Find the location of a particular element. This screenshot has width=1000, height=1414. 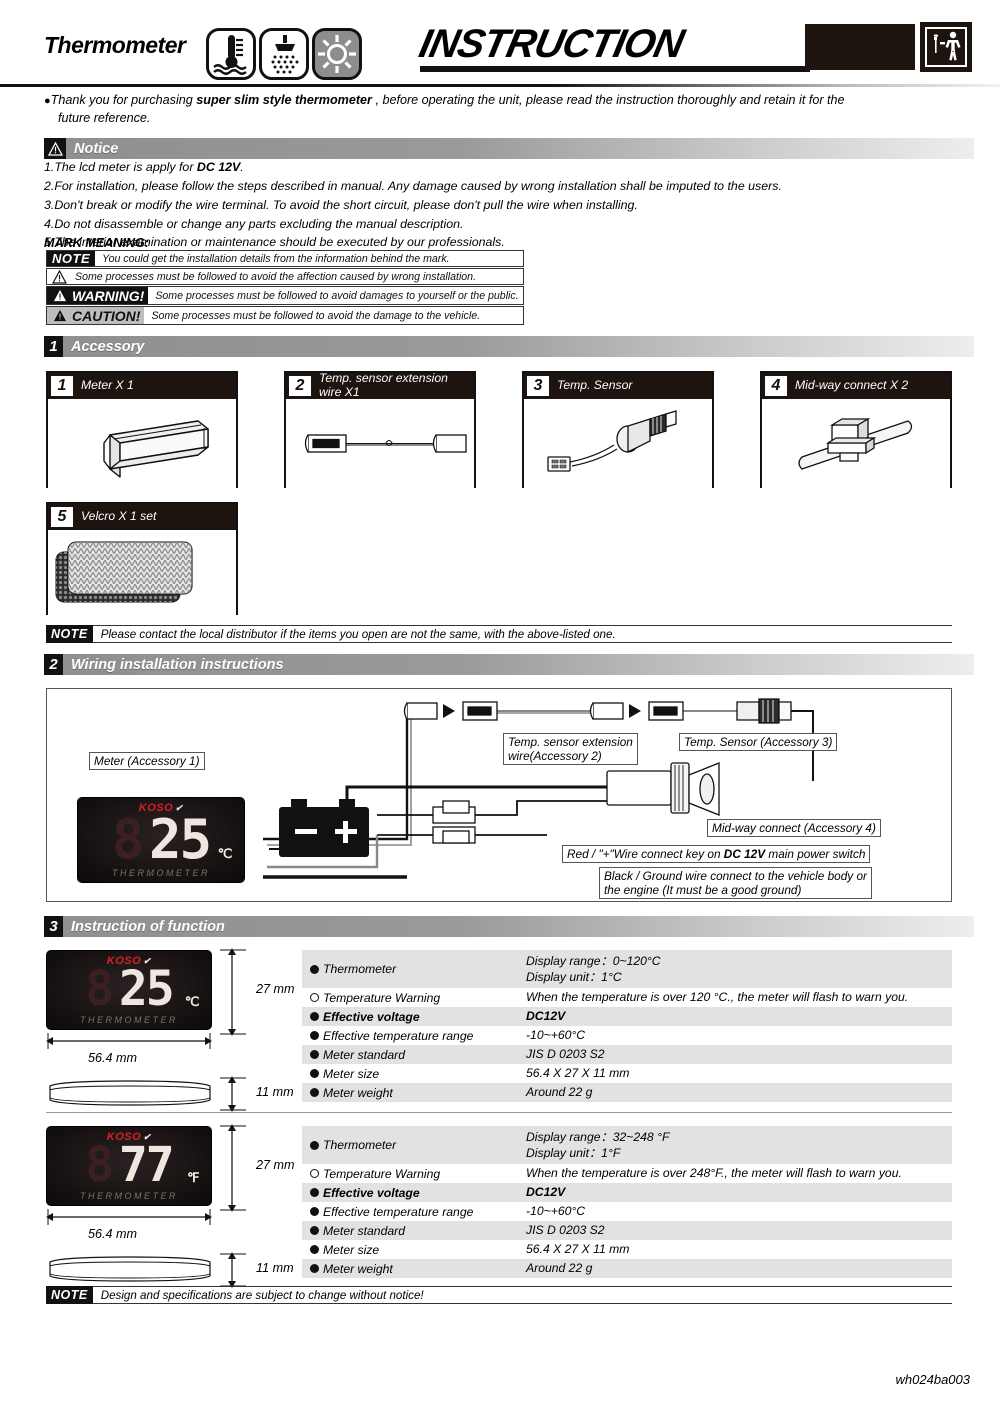

spec-meter-1-ghost-digit: 8 is located at coordinates (99, 989).